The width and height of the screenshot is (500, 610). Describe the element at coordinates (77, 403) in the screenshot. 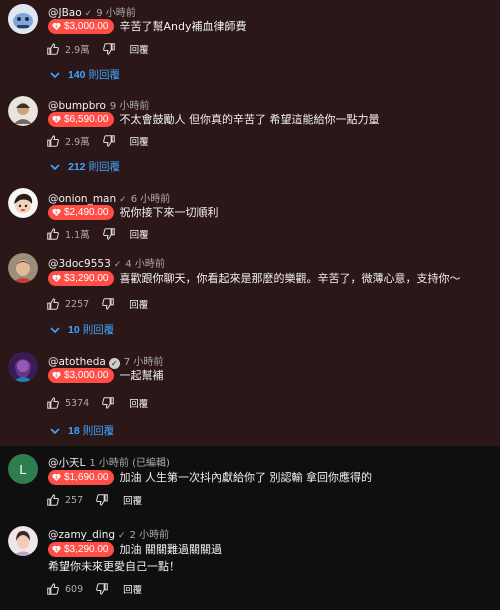

I see `like-count: 5374` at that location.